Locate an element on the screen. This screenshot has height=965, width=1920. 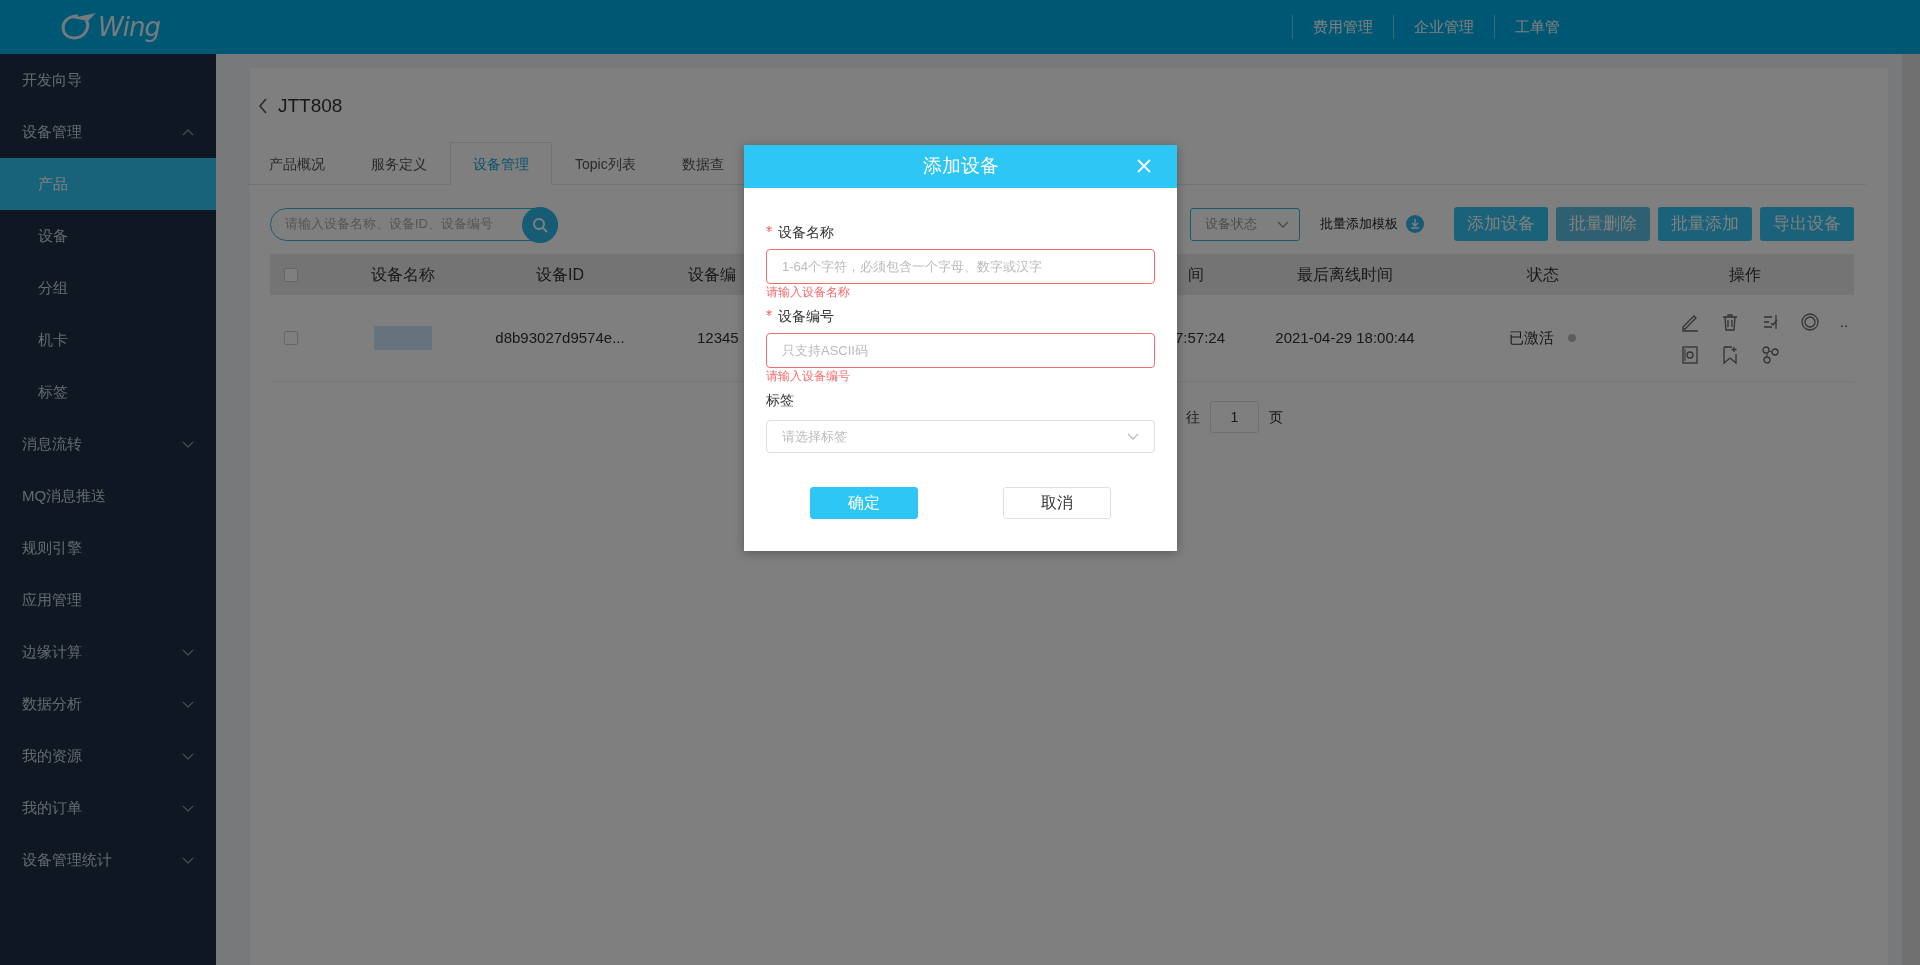
column-header: 最后离线时间 is located at coordinates (1345, 274).